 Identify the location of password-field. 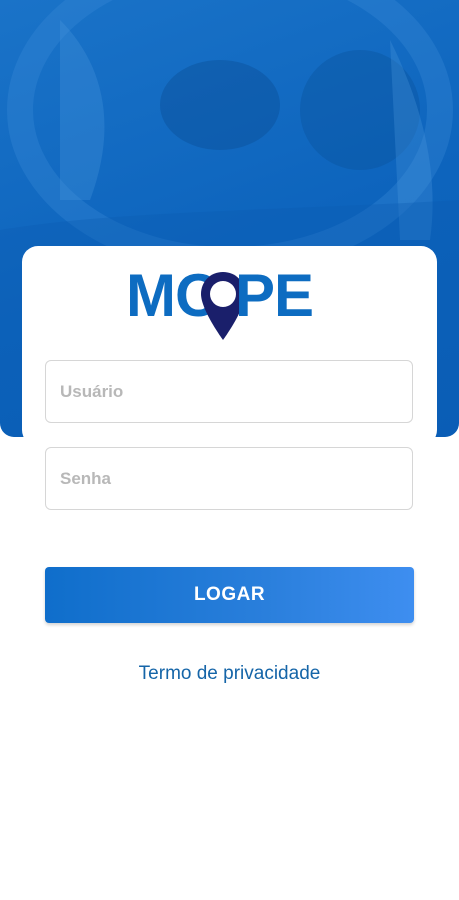
(229, 478).